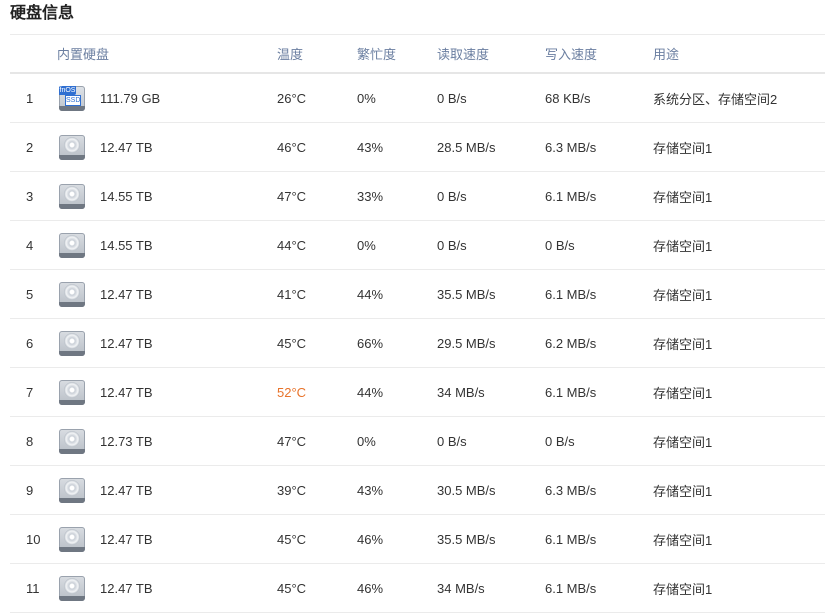  I want to click on table-row: 2 12.47 TB 46°C 43% 28.5 MB/s 6.3 MB/s 存储空间1, so click(417, 147).